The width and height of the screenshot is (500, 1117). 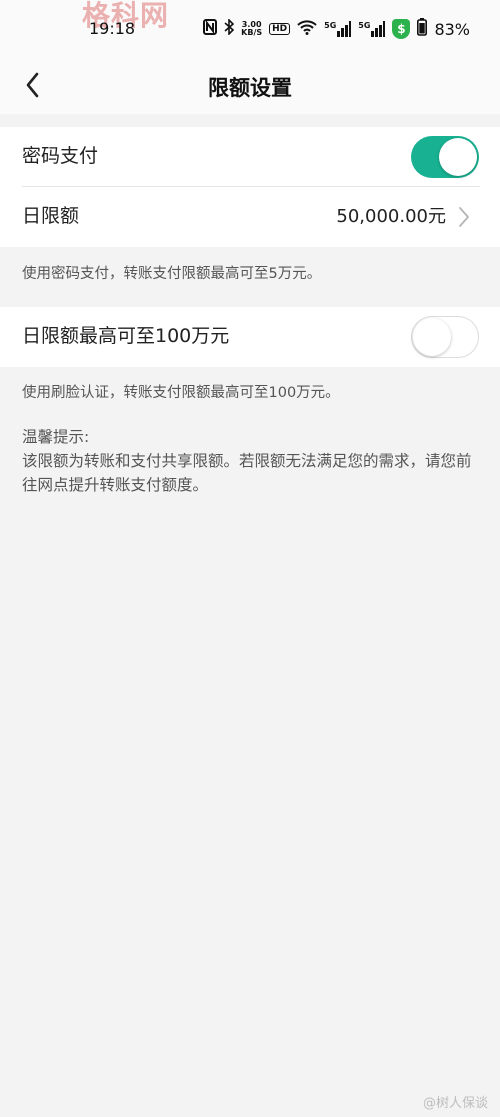 I want to click on face-limit-card: 日限额最高可至100万元, so click(x=250, y=337).